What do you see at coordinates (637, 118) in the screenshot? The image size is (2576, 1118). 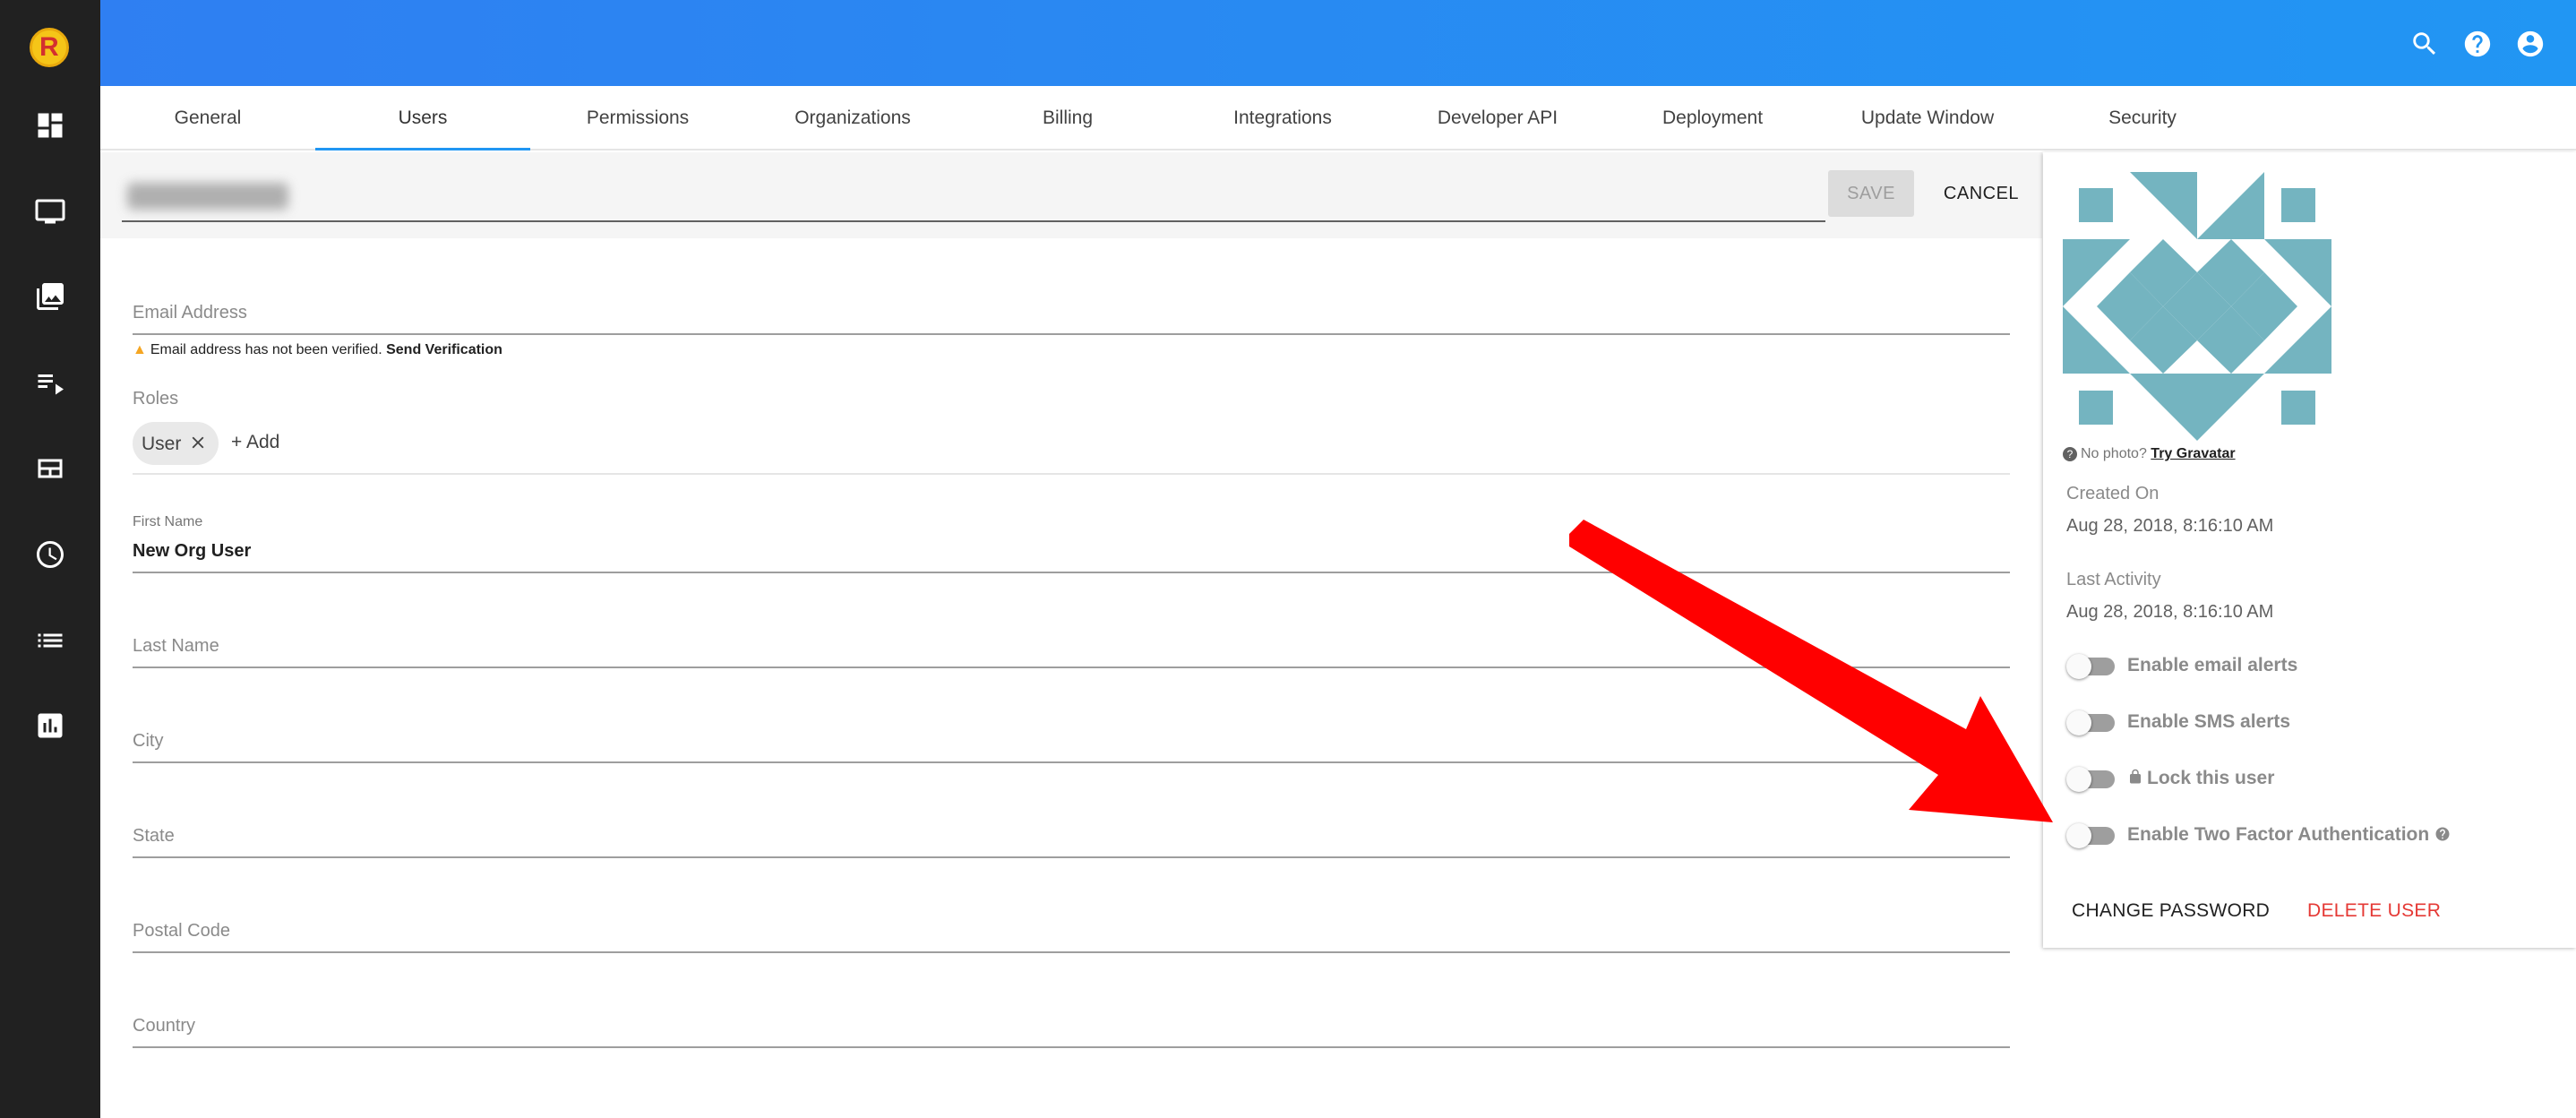 I see `tab-permissions: Permissions` at bounding box center [637, 118].